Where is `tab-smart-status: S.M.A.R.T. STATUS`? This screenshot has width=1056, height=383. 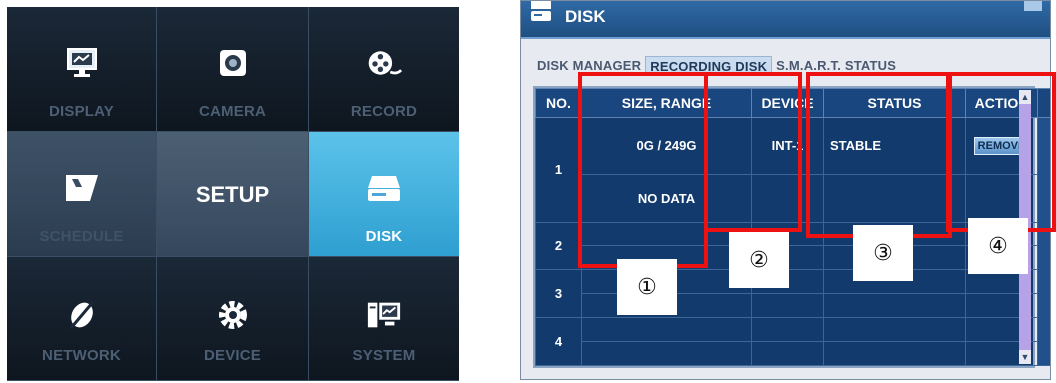 tab-smart-status: S.M.A.R.T. STATUS is located at coordinates (836, 66).